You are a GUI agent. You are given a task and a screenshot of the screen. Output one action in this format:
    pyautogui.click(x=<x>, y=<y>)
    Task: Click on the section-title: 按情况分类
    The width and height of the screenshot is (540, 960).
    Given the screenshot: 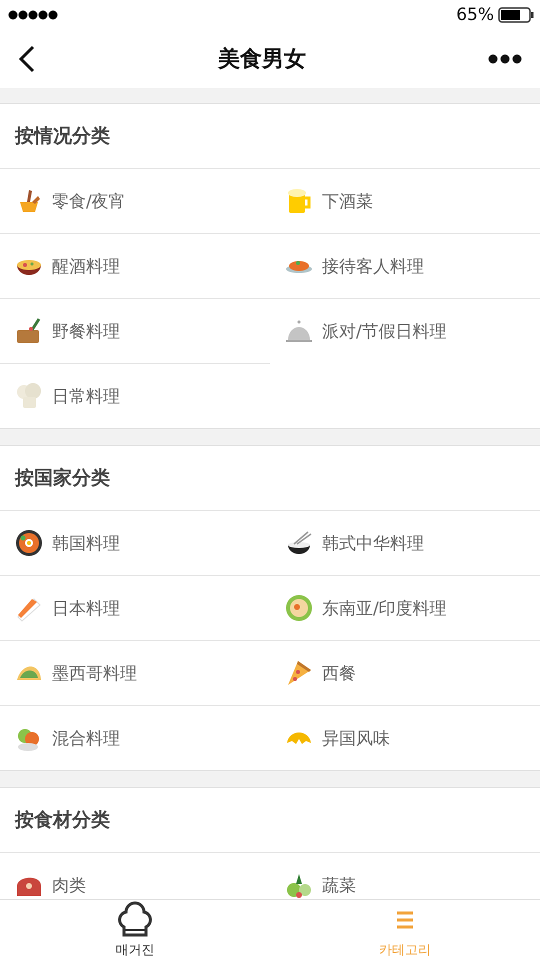 What is the action you would take?
    pyautogui.click(x=62, y=136)
    